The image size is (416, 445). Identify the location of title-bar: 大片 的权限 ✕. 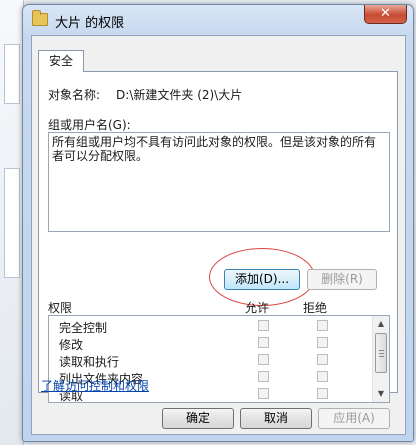
(218, 20).